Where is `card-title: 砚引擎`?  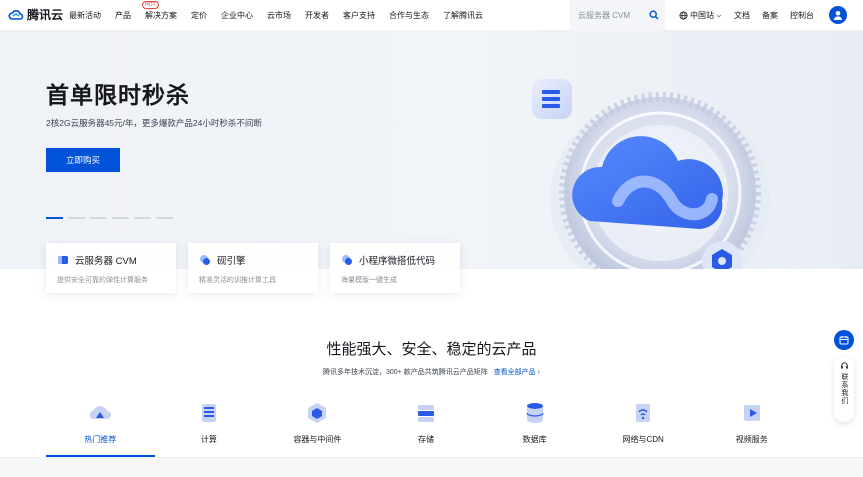 card-title: 砚引擎 is located at coordinates (231, 261).